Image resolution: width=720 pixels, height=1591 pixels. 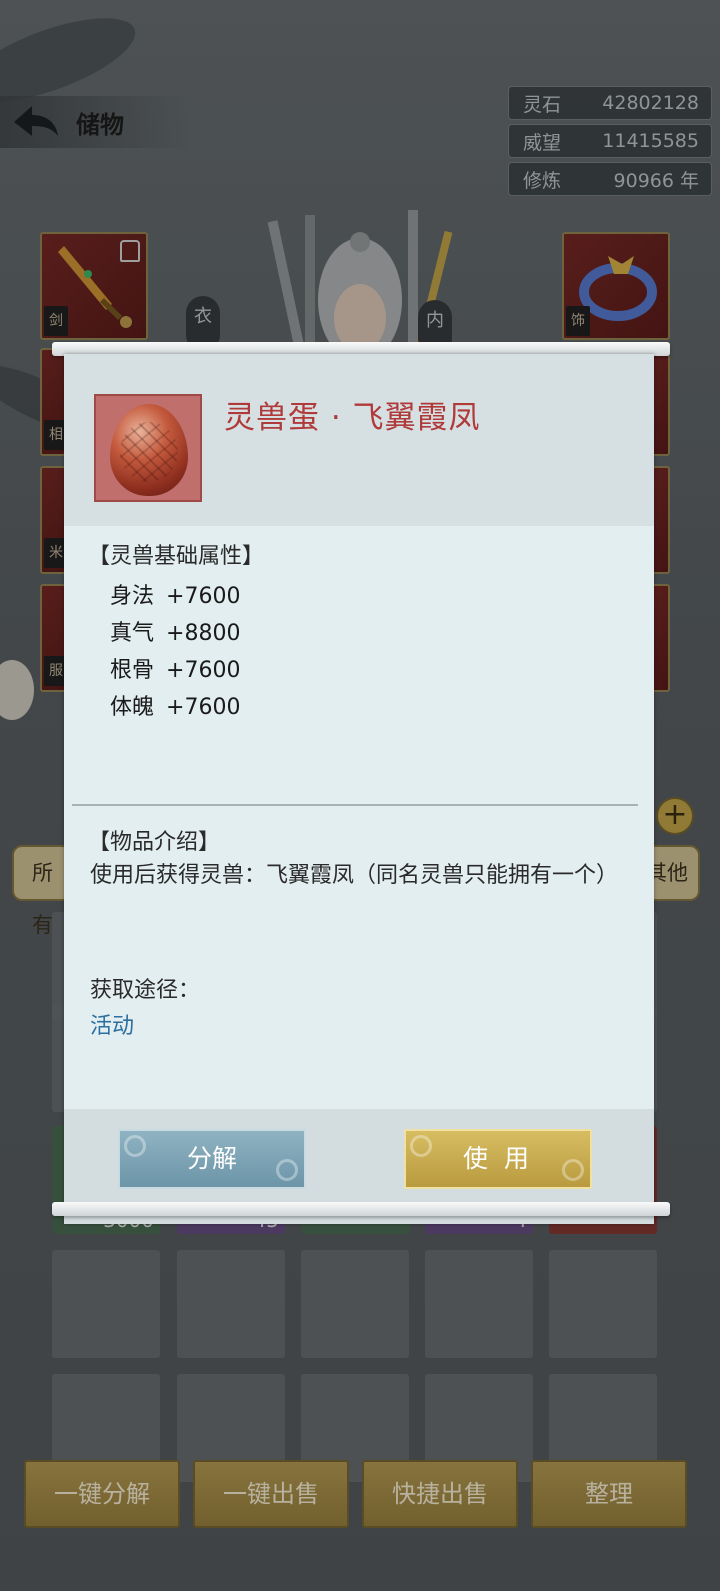 I want to click on attribute-name: 身法, so click(x=132, y=596).